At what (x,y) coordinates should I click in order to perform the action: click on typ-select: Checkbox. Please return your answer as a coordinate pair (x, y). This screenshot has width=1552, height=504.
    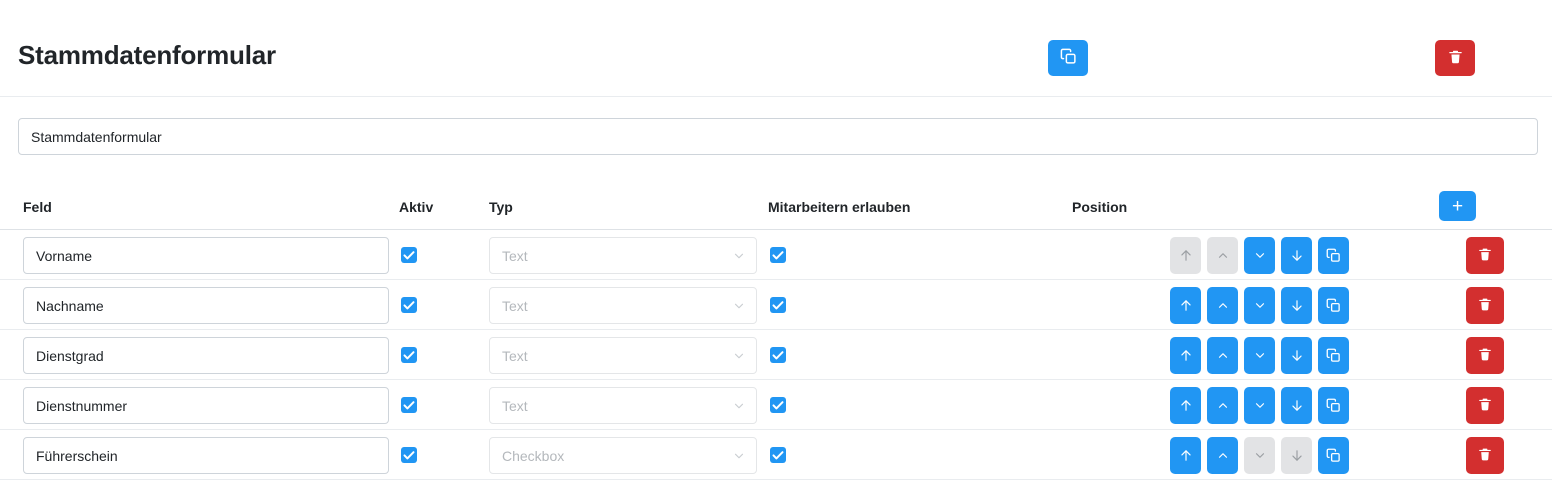
    Looking at the image, I should click on (623, 455).